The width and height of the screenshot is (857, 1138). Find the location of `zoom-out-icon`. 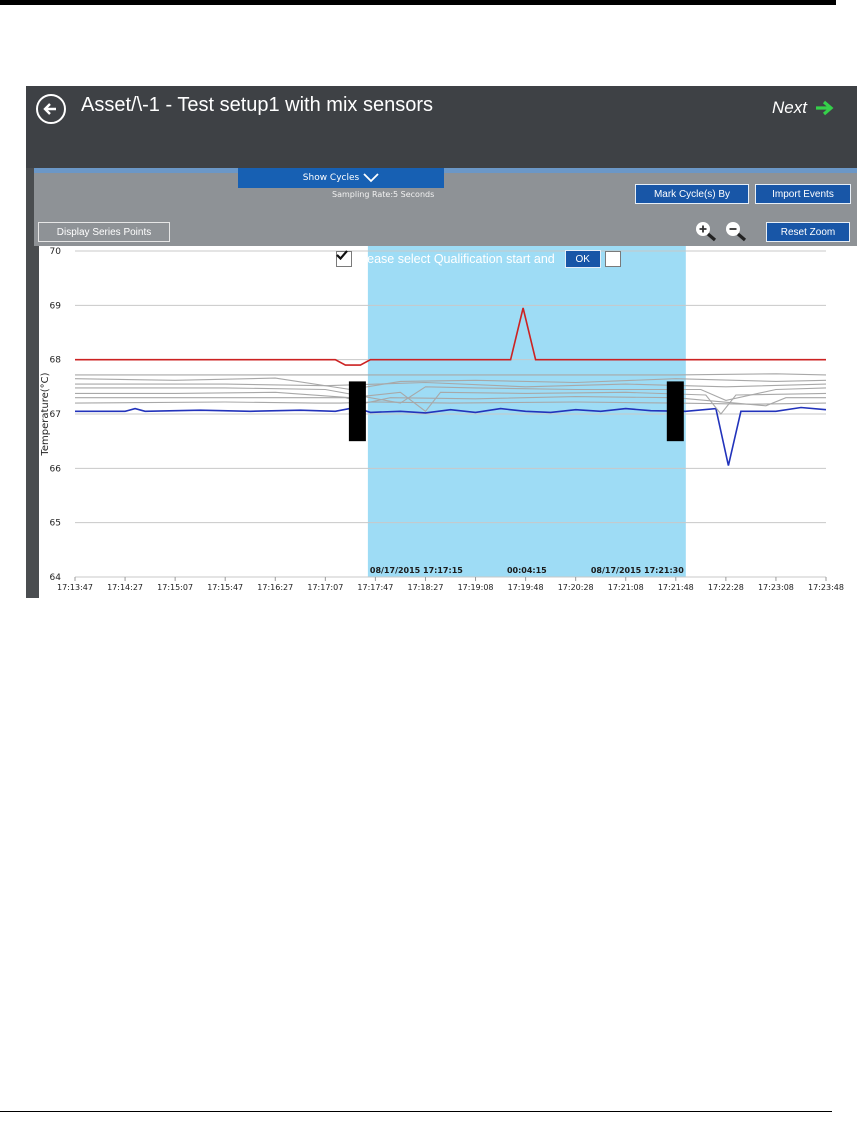

zoom-out-icon is located at coordinates (737, 231).